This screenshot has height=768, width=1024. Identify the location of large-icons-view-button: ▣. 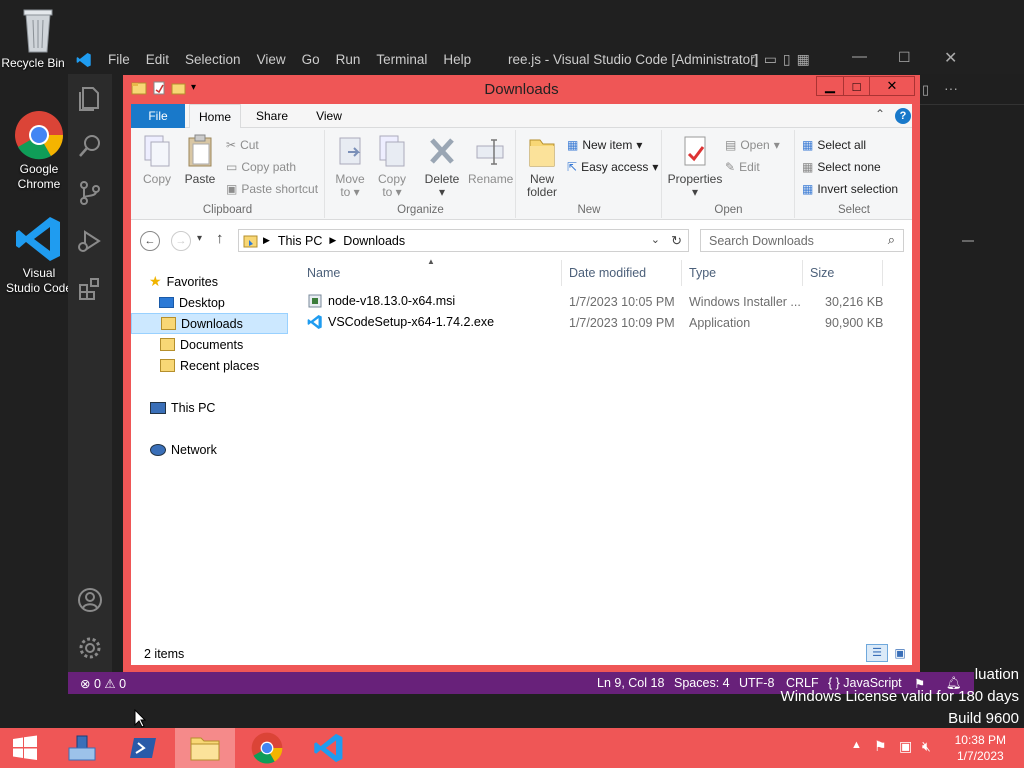
(900, 653).